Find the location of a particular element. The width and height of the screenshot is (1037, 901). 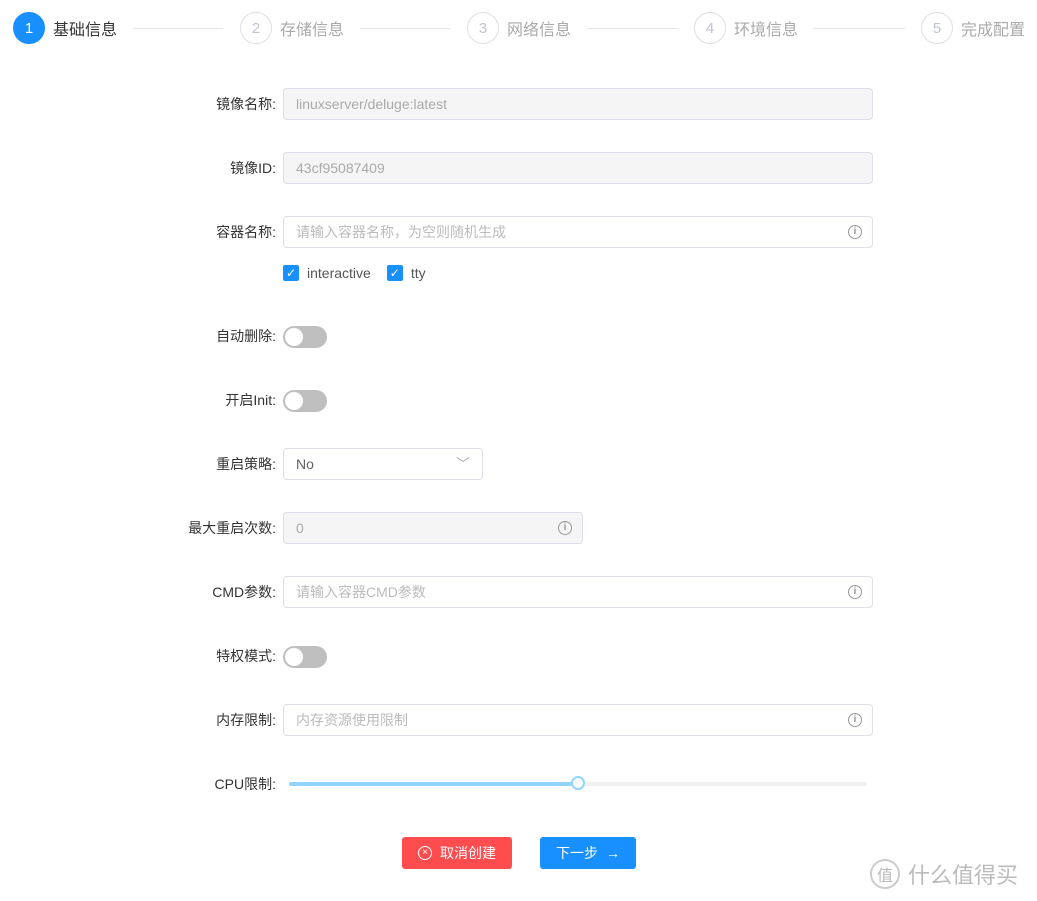

watermark-text: 什么值得买 is located at coordinates (963, 875).